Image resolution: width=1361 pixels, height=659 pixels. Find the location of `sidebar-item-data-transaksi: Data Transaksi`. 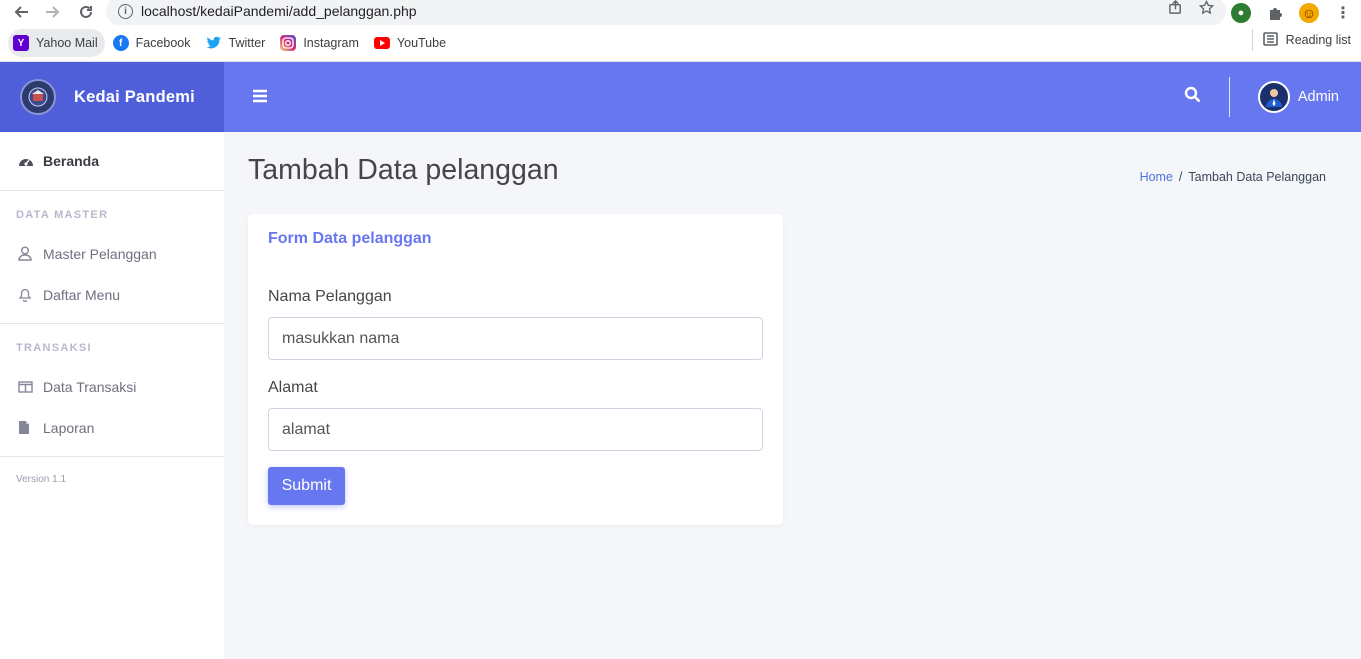

sidebar-item-data-transaksi: Data Transaksi is located at coordinates (112, 386).